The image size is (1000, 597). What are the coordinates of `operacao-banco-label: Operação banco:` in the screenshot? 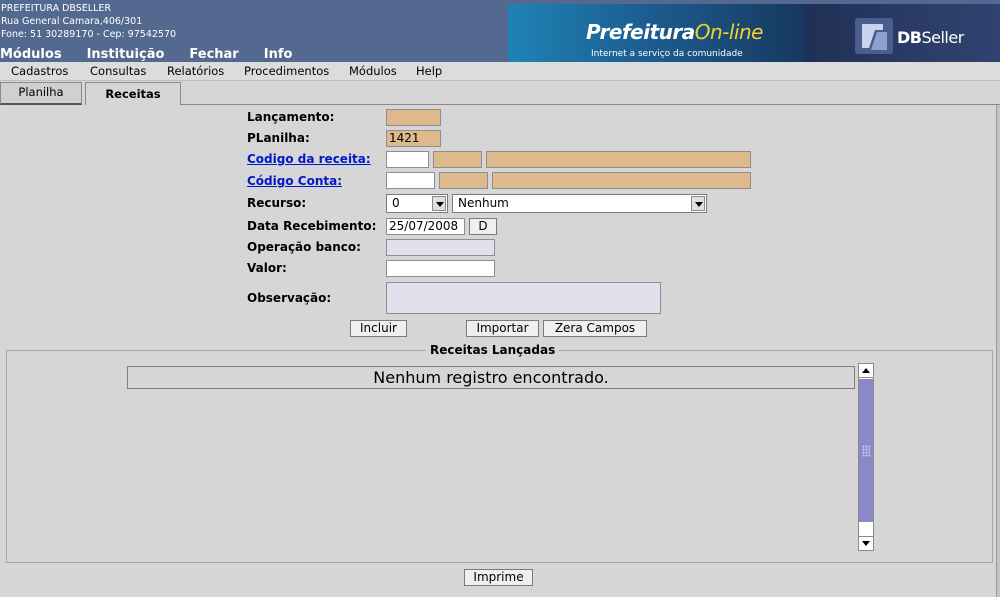 It's located at (304, 247).